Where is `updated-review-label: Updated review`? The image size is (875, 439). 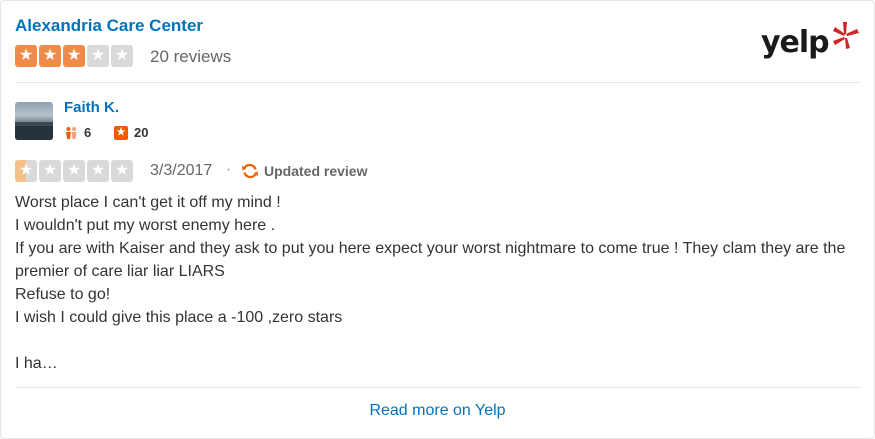
updated-review-label: Updated review is located at coordinates (316, 171).